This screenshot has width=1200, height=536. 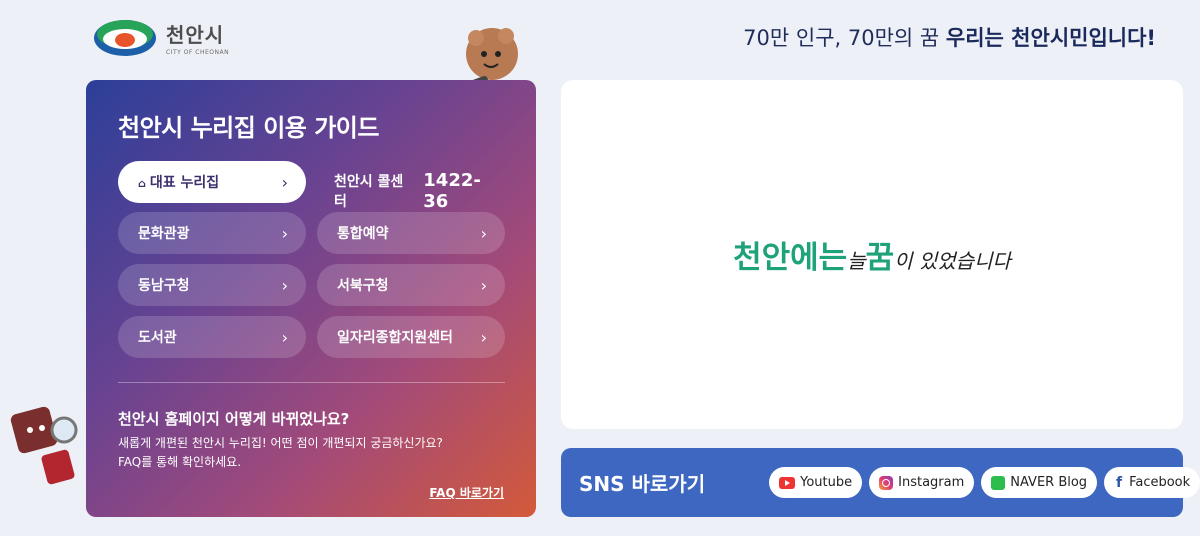 What do you see at coordinates (212, 337) in the screenshot?
I see `library-button: 도서관 ›` at bounding box center [212, 337].